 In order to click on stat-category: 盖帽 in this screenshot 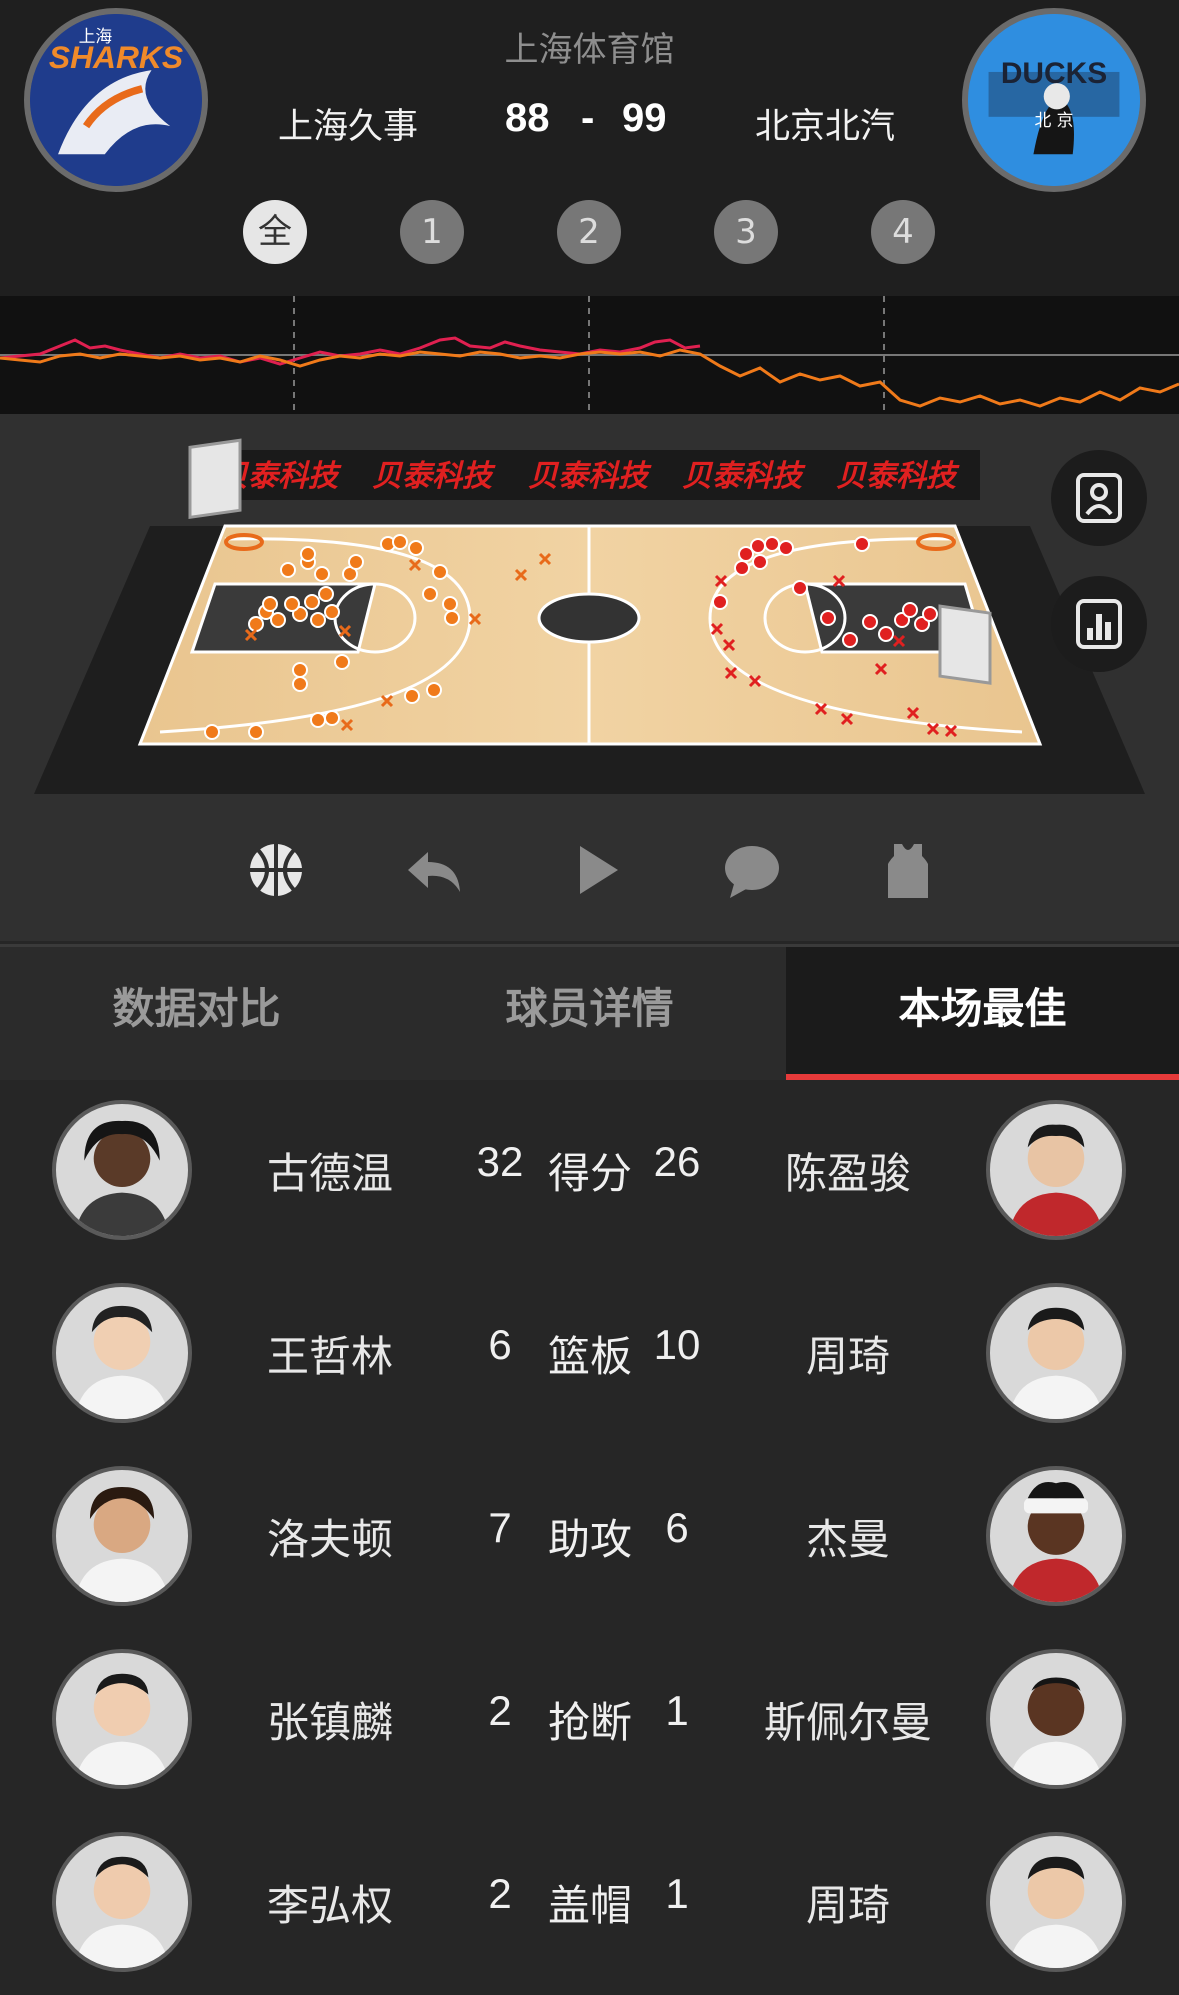, I will do `click(589, 1905)`.